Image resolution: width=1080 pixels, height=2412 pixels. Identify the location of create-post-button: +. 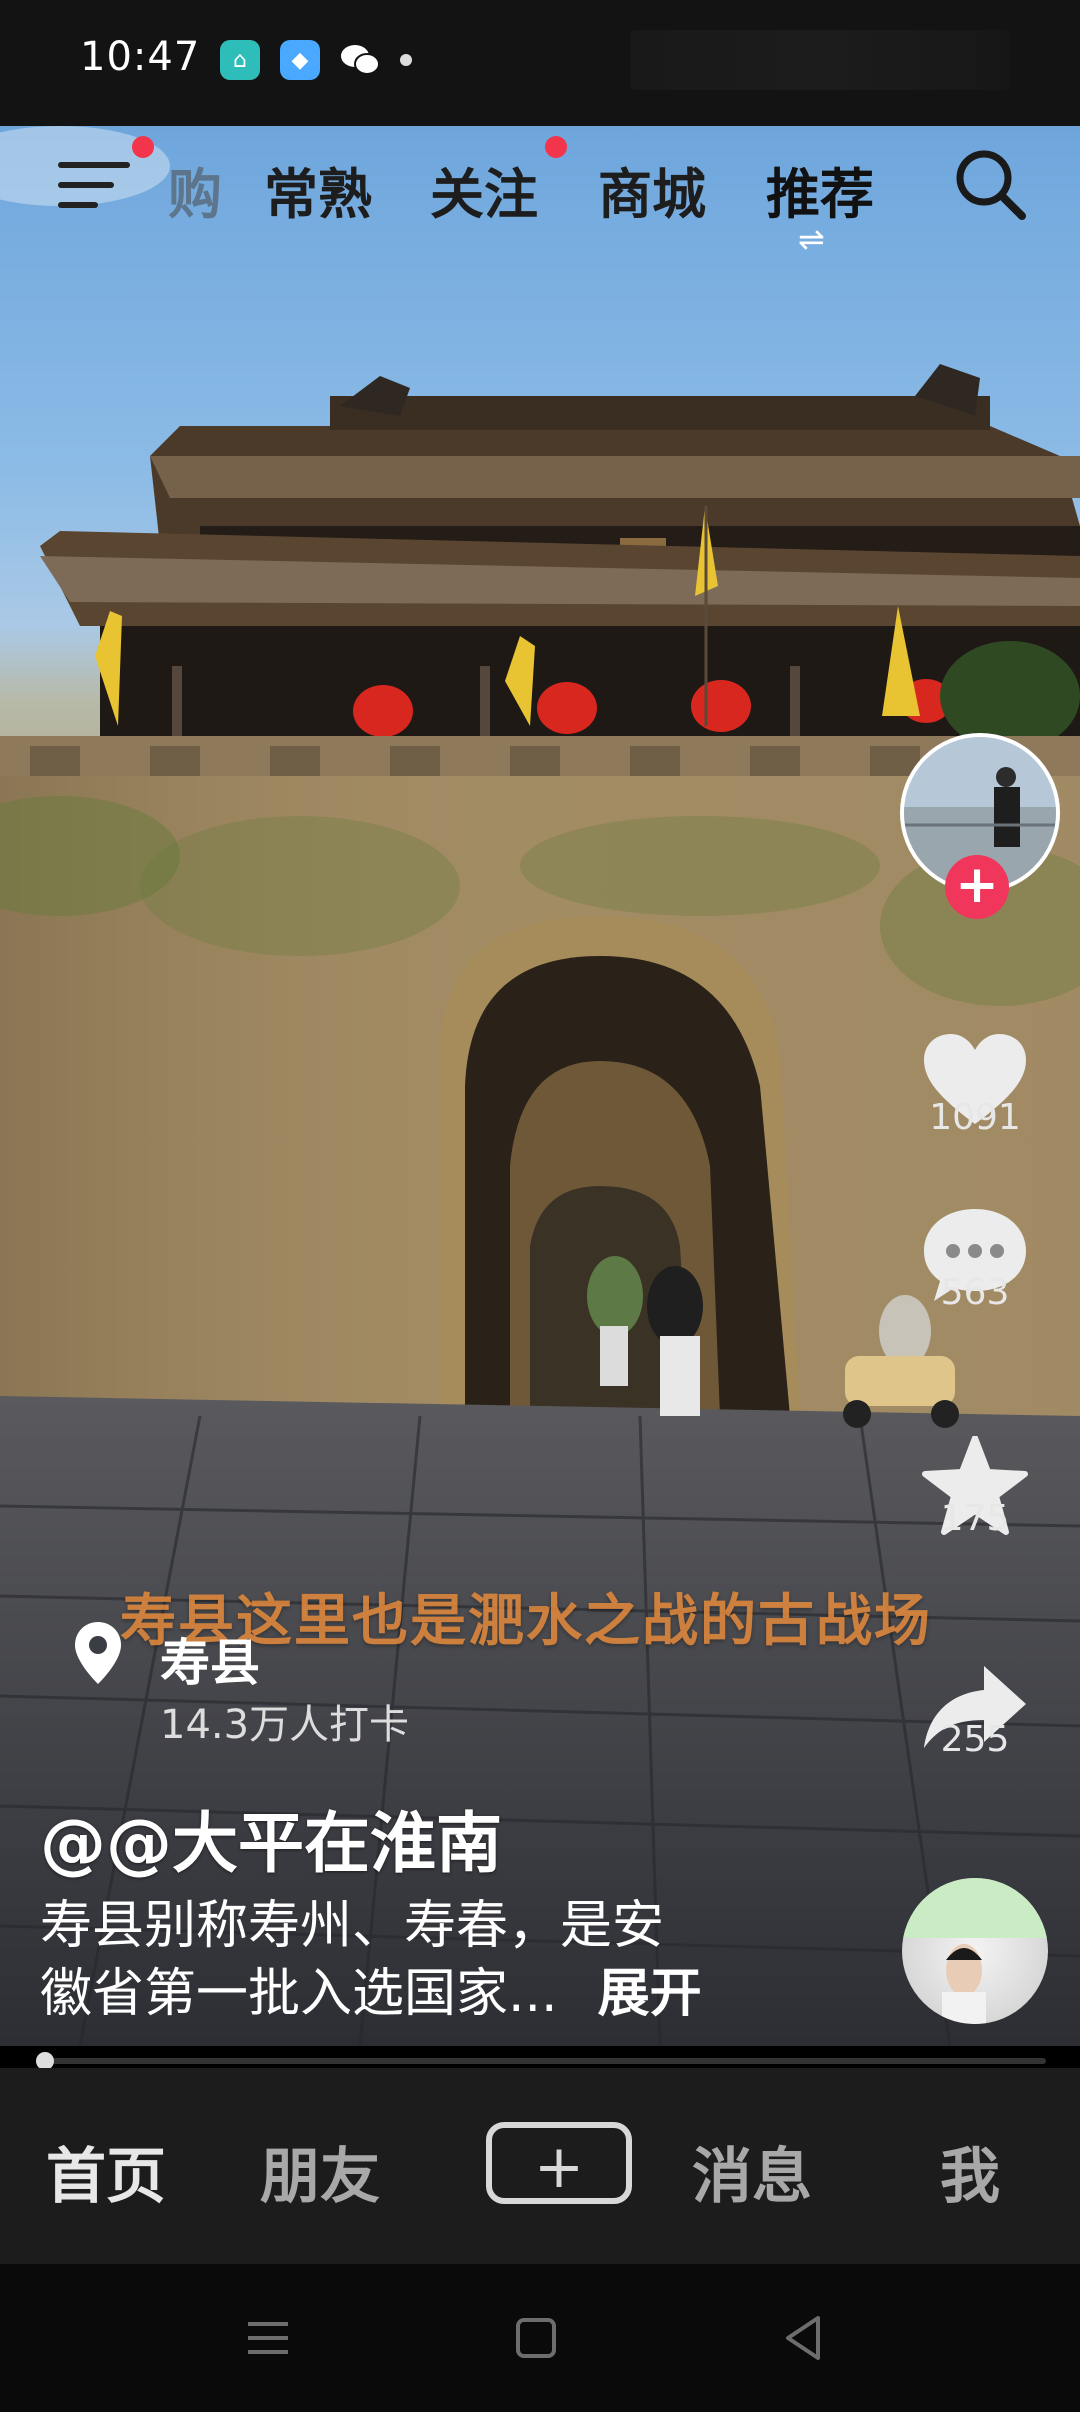
(559, 2163).